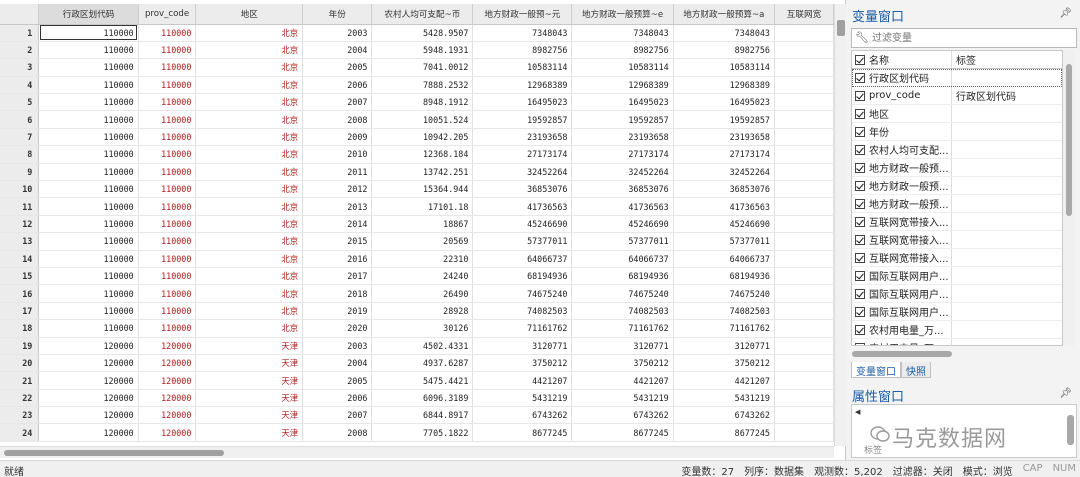 Image resolution: width=1080 pixels, height=477 pixels. I want to click on tab-snapshots: 快照, so click(916, 370).